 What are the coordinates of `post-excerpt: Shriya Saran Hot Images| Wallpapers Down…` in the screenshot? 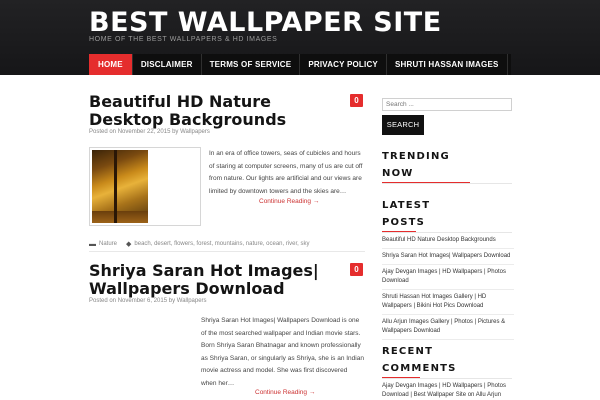 It's located at (282, 352).